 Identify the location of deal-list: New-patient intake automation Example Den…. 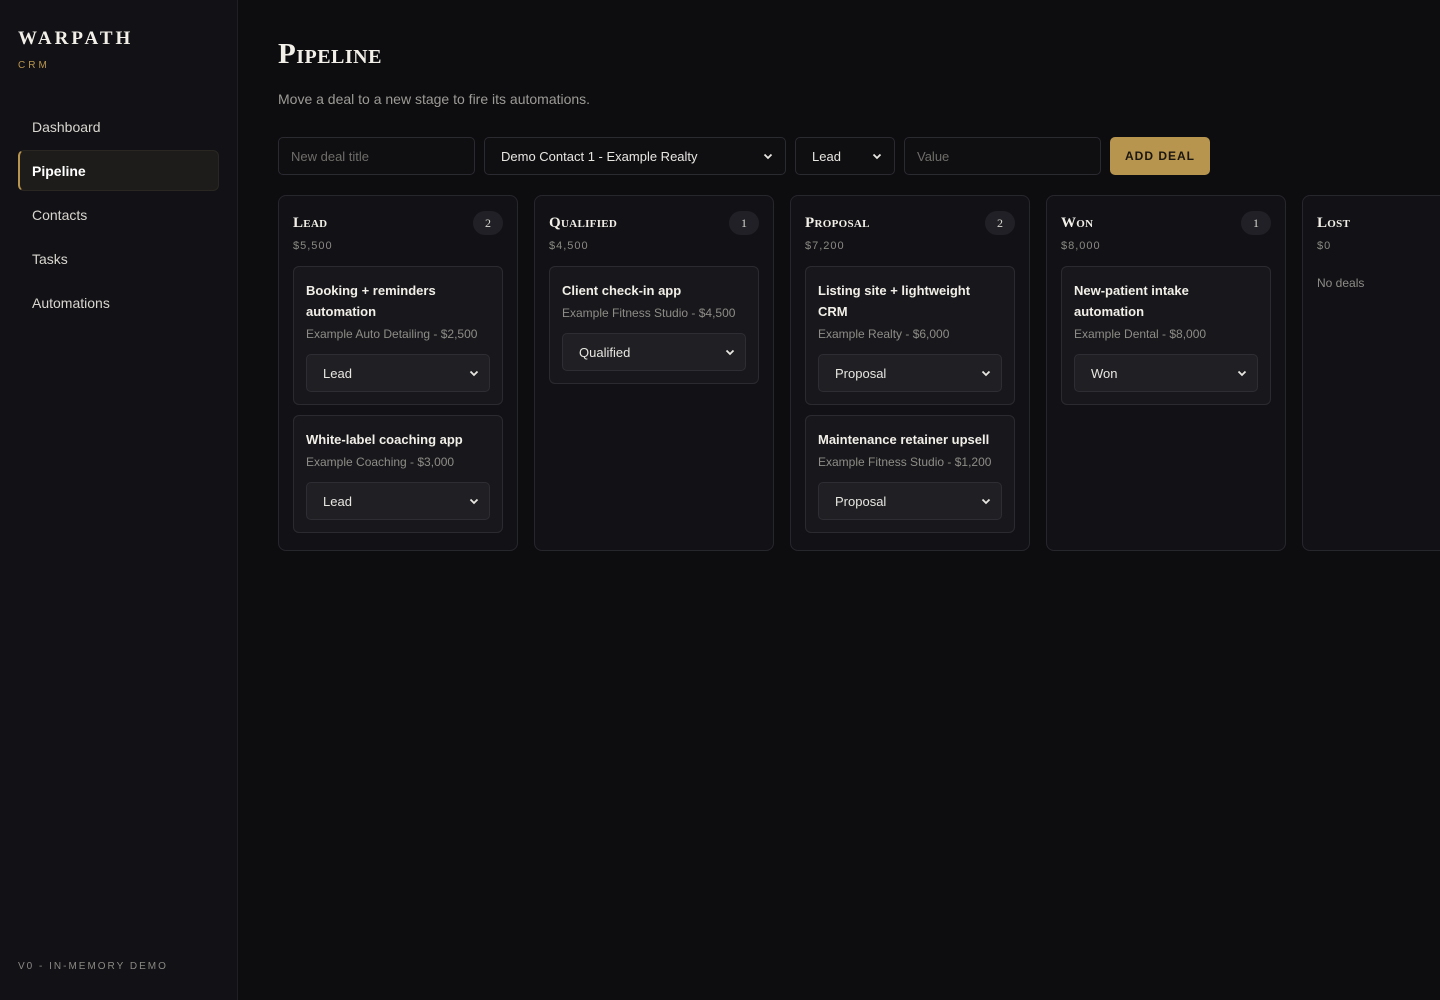
(1166, 335).